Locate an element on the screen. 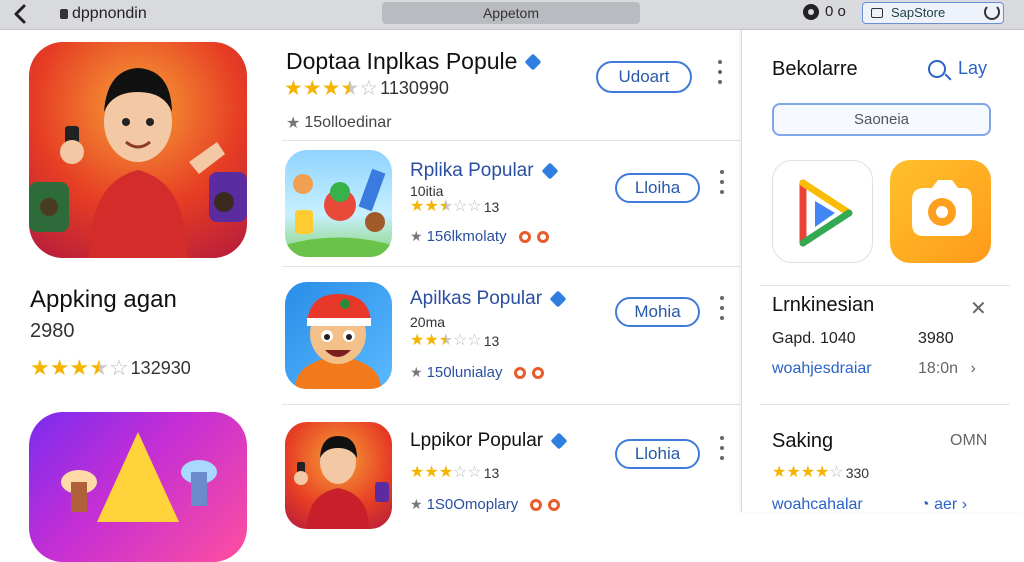  section-rating: ★ ★ ★ ★ ☆ 330 is located at coordinates (821, 473).